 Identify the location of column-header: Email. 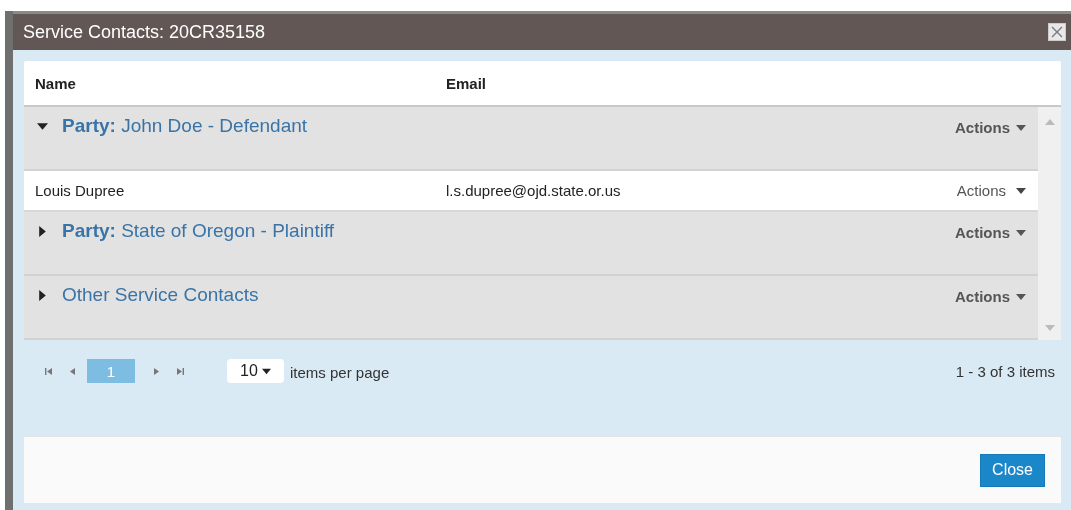
(466, 83).